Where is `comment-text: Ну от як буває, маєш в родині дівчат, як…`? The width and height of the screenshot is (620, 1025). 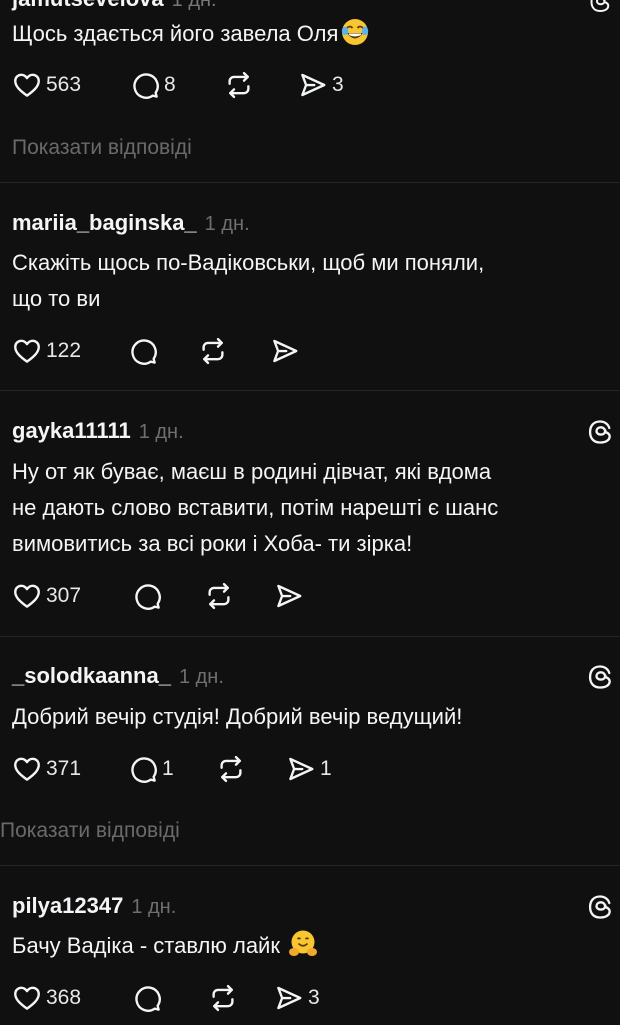 comment-text: Ну от як буває, маєш в родині дівчат, як… is located at coordinates (255, 507).